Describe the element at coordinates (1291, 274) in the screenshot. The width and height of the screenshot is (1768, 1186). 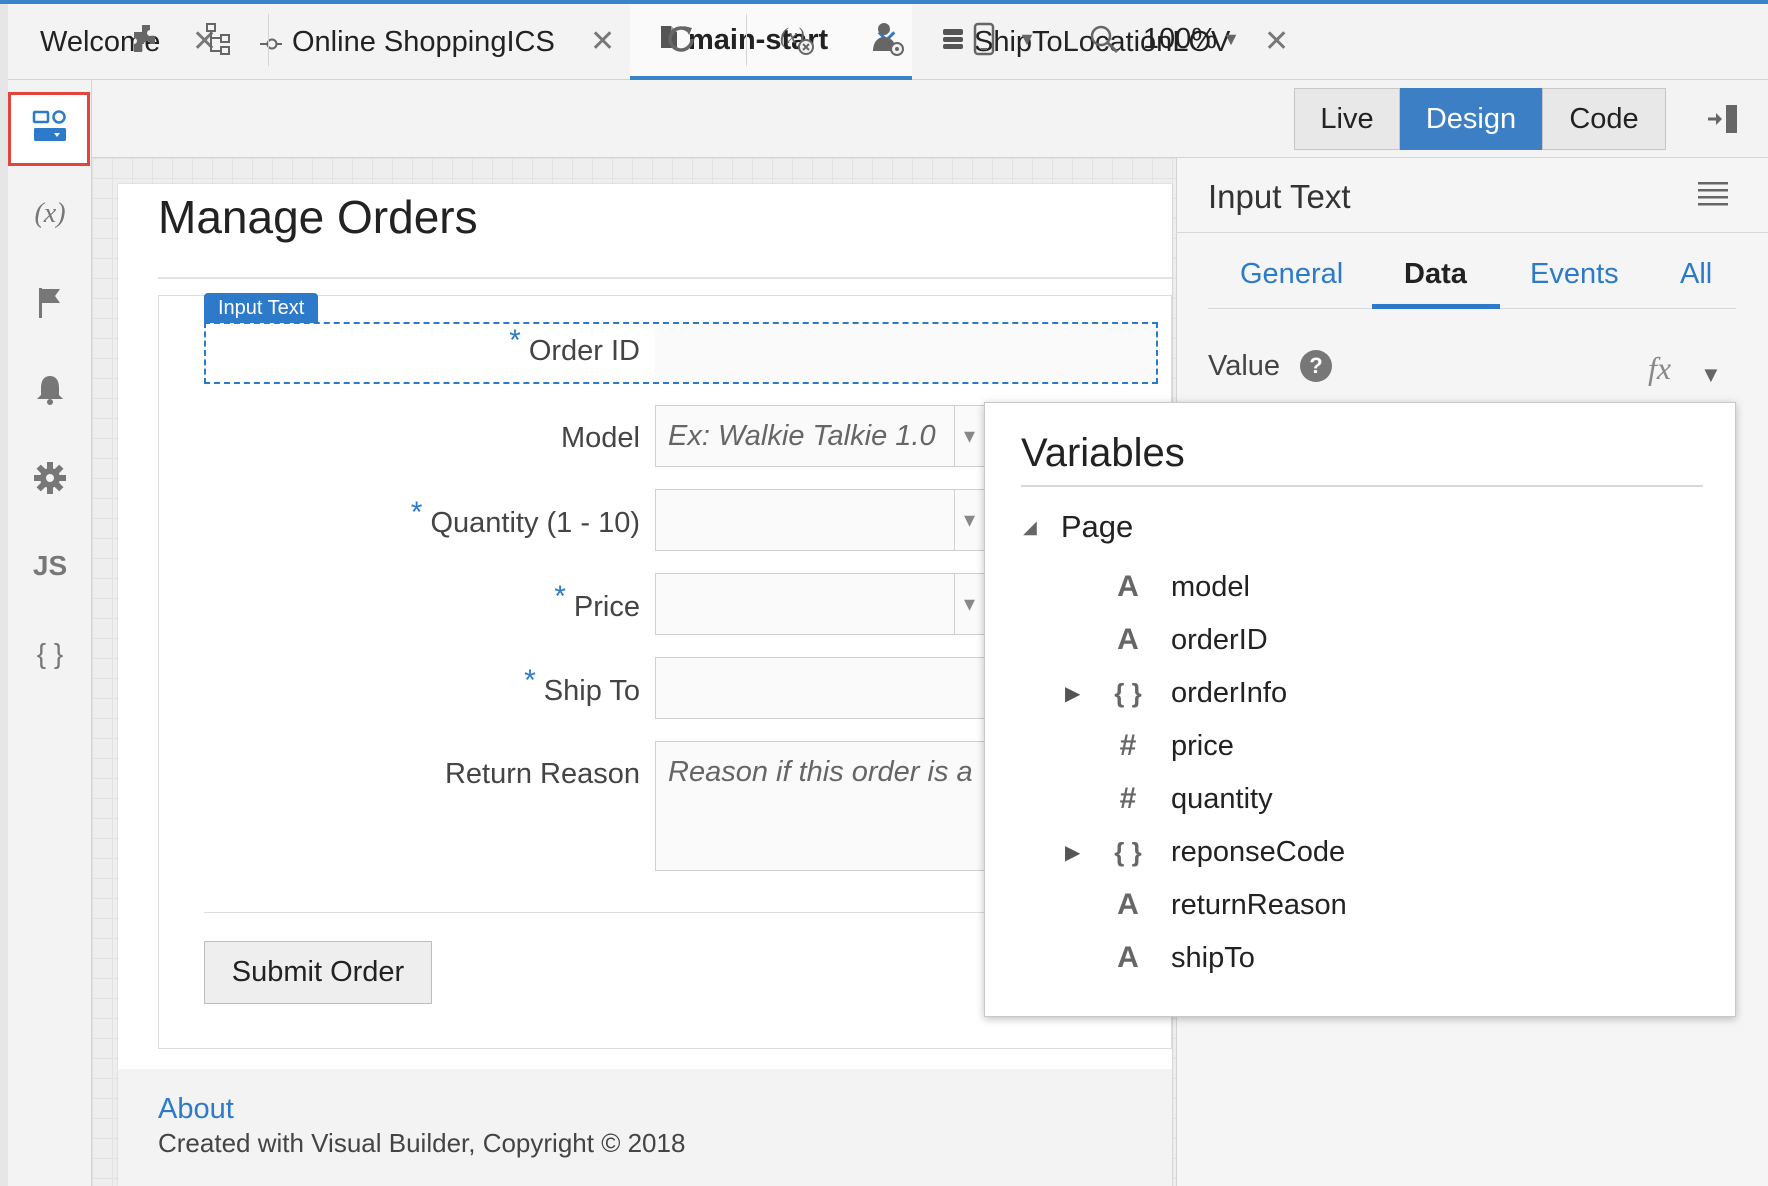
I see `tab-general: General` at that location.